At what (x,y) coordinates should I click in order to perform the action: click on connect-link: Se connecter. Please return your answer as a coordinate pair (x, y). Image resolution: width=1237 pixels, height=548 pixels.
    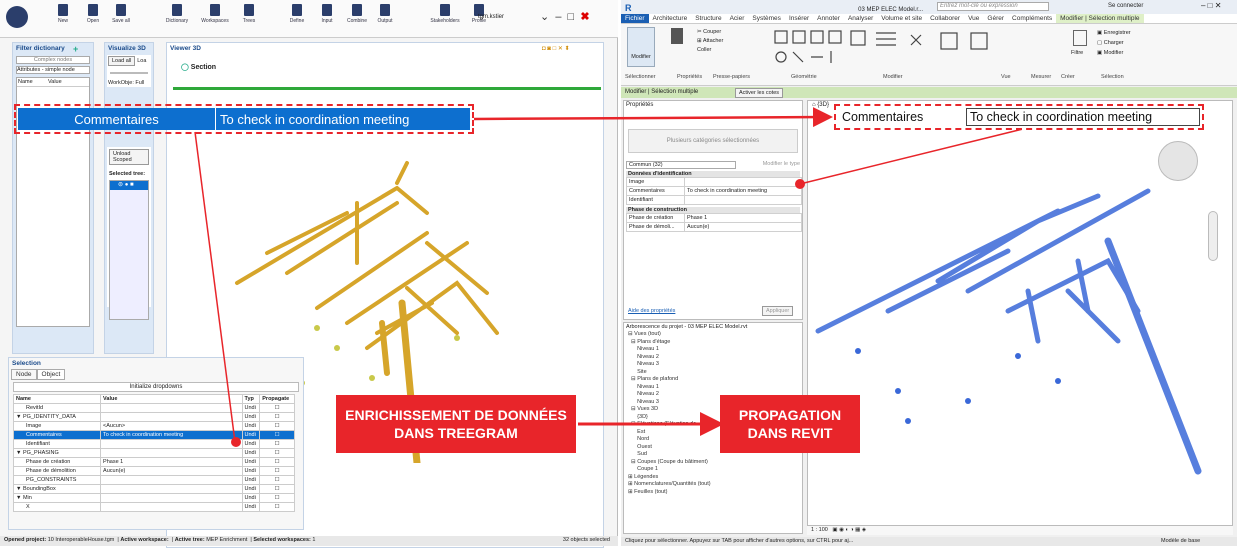
    Looking at the image, I should click on (1125, 6).